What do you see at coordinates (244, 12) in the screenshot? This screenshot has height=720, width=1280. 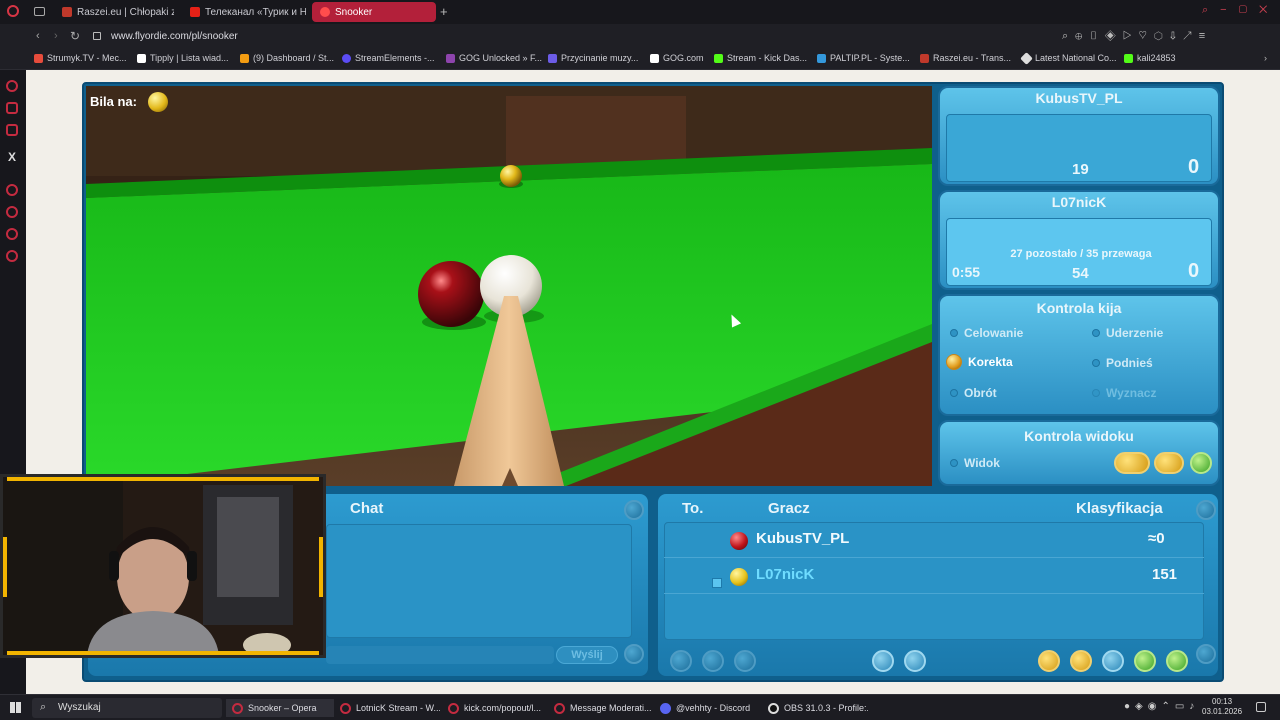 I see `tab-youtube: Телеканал «Турик и Н` at bounding box center [244, 12].